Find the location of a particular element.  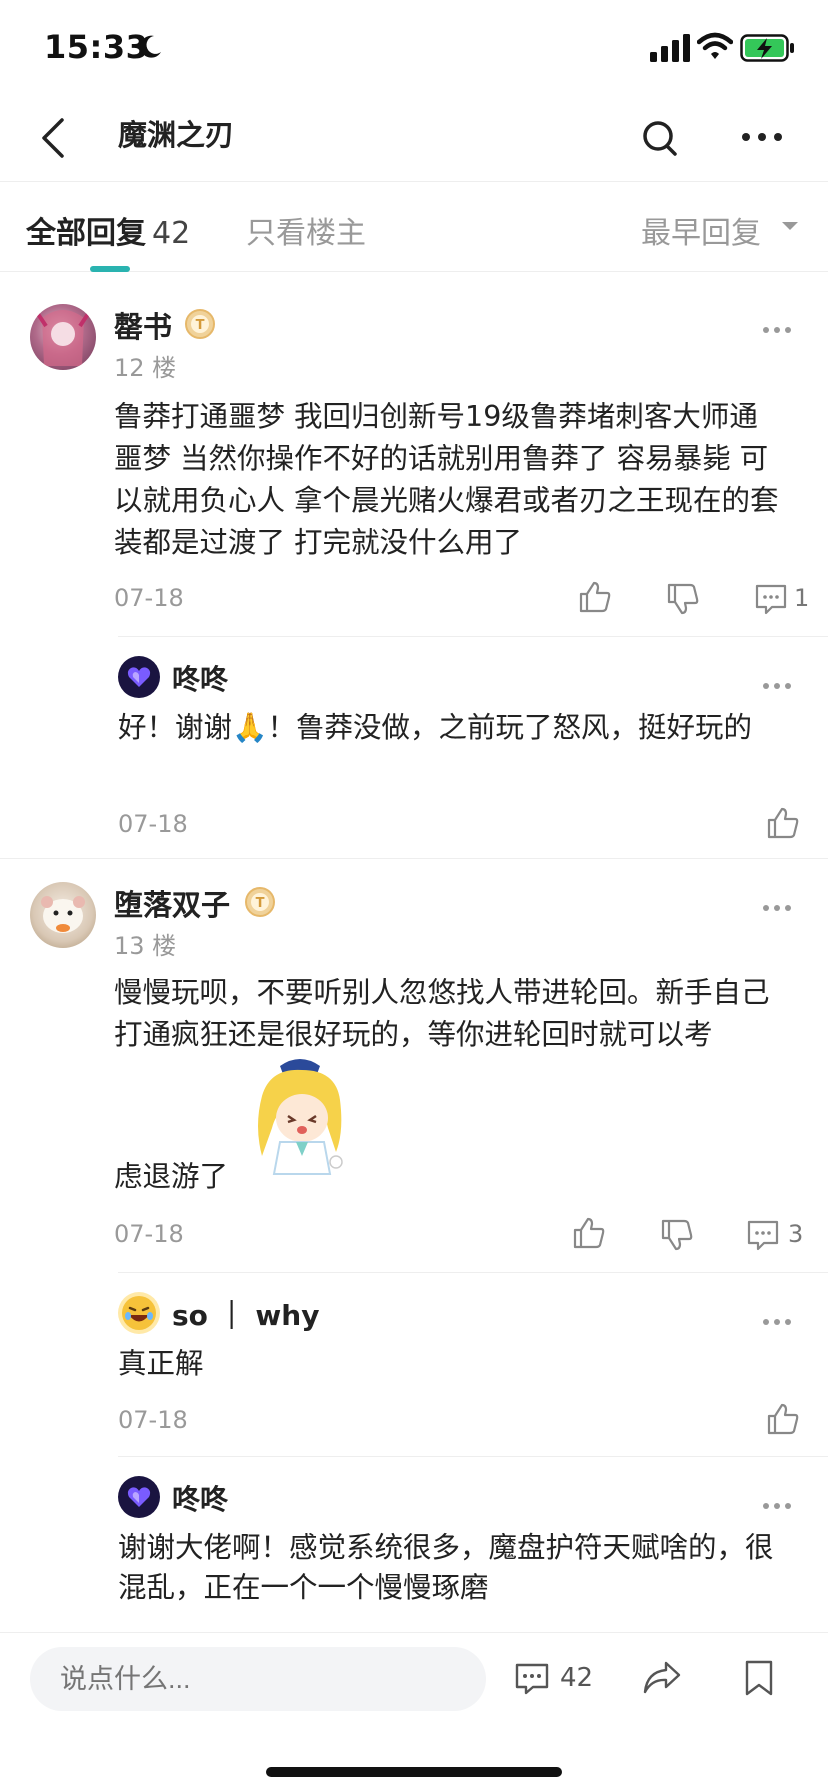

sort-dropdown: 最早回复 is located at coordinates (701, 230).